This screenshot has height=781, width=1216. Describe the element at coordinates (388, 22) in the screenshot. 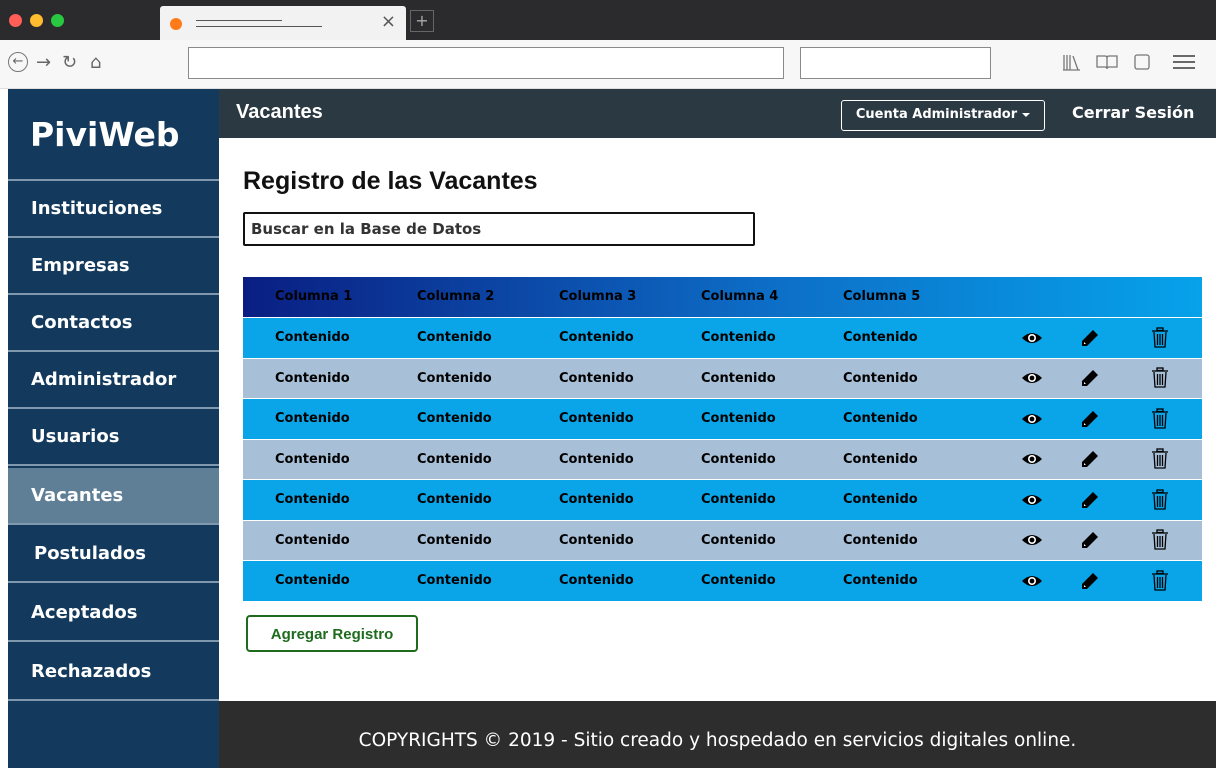

I see `close-tab-icon: ×` at that location.